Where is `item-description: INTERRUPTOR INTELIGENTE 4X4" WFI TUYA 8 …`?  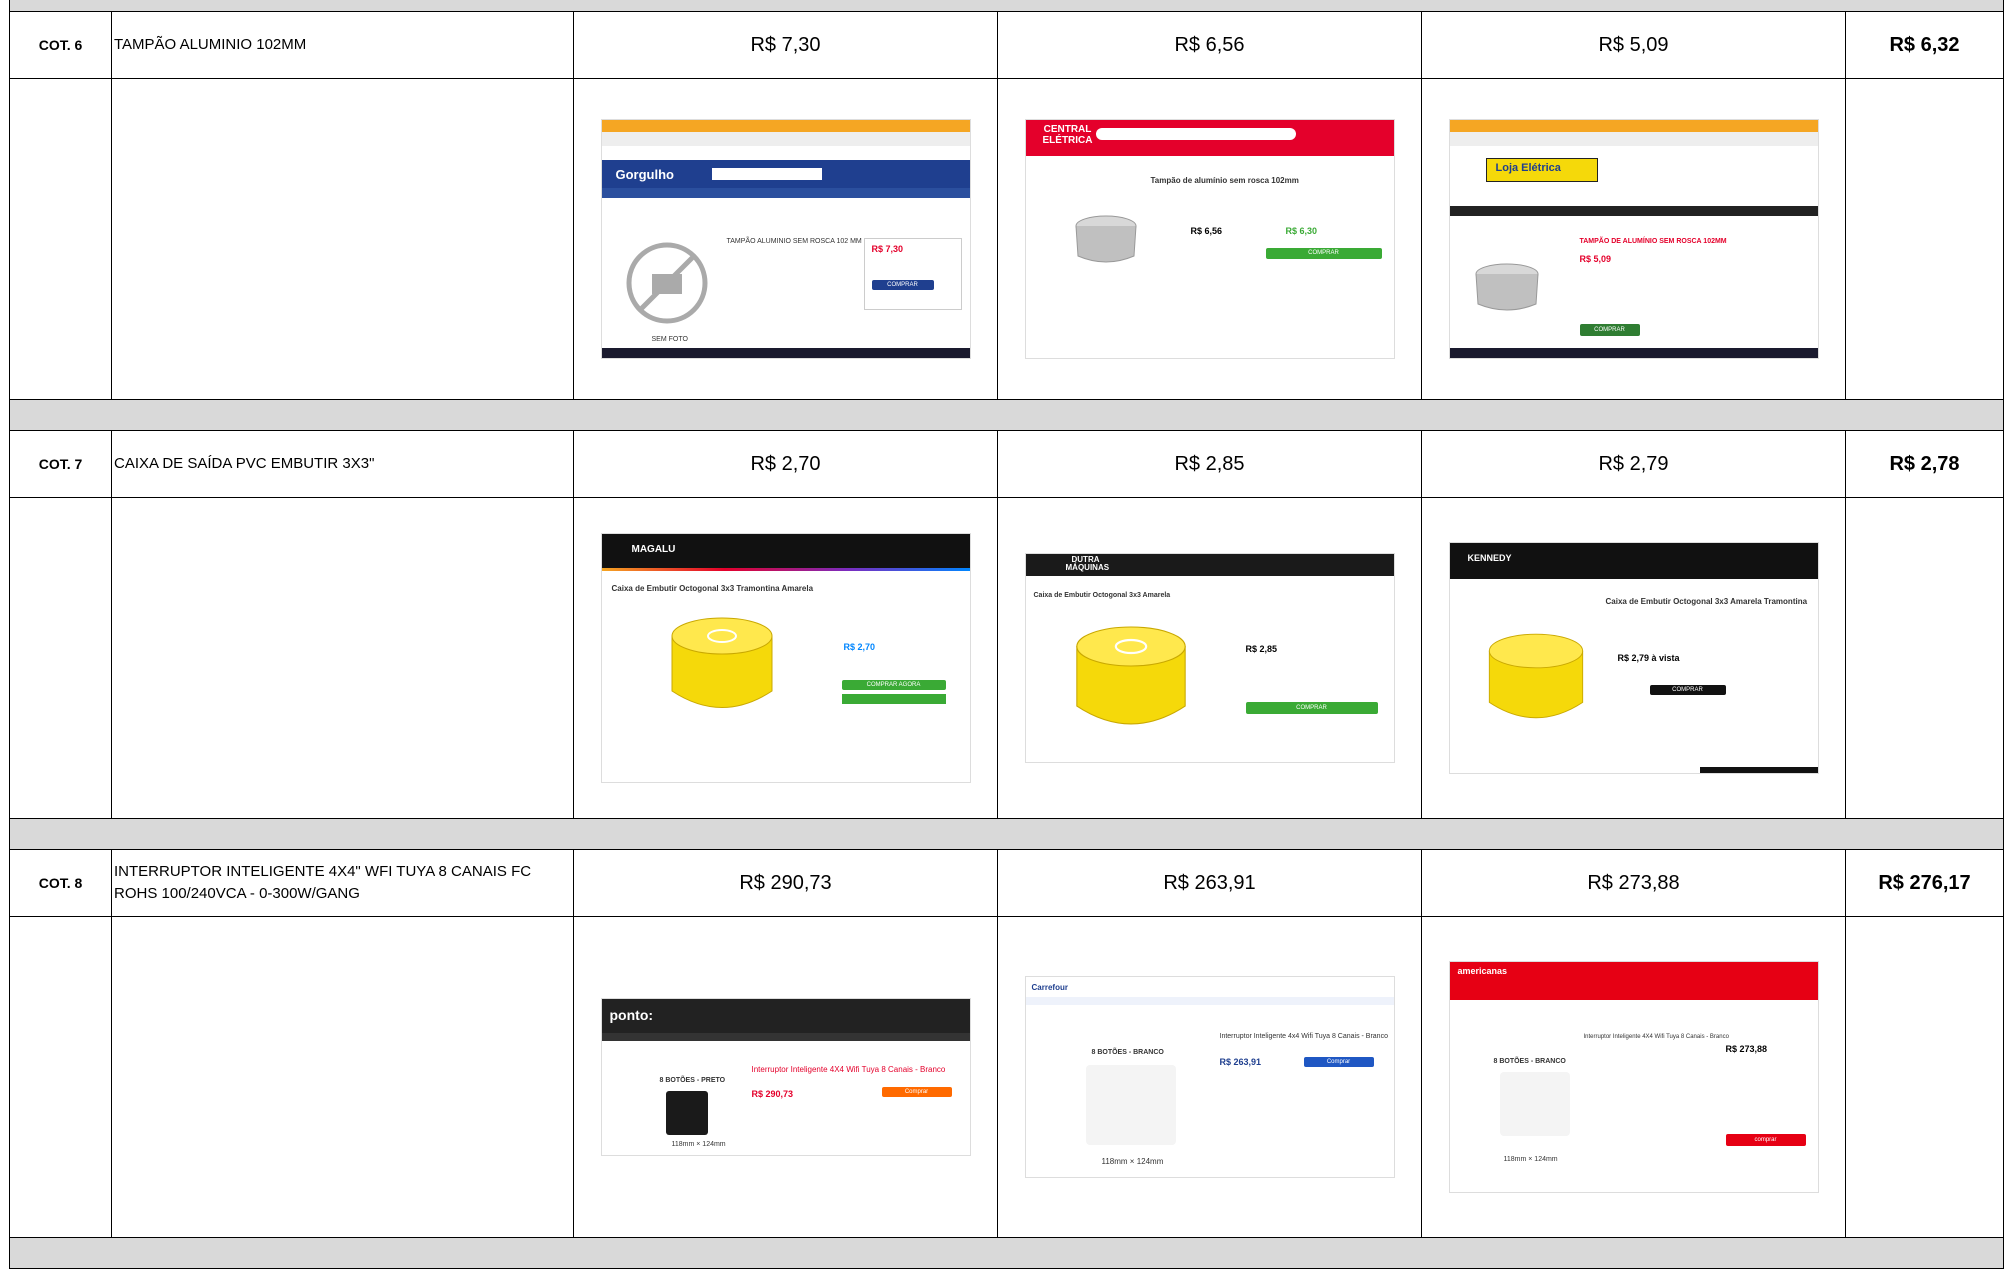
item-description: INTERRUPTOR INTELIGENTE 4X4" WFI TUYA 8 … is located at coordinates (342, 883).